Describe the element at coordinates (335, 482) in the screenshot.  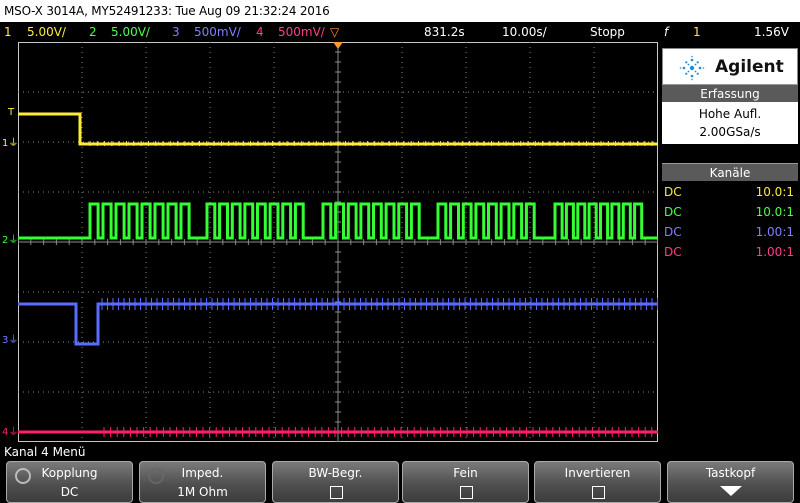
I see `softkey-bw-limit: BW-Begr.` at that location.